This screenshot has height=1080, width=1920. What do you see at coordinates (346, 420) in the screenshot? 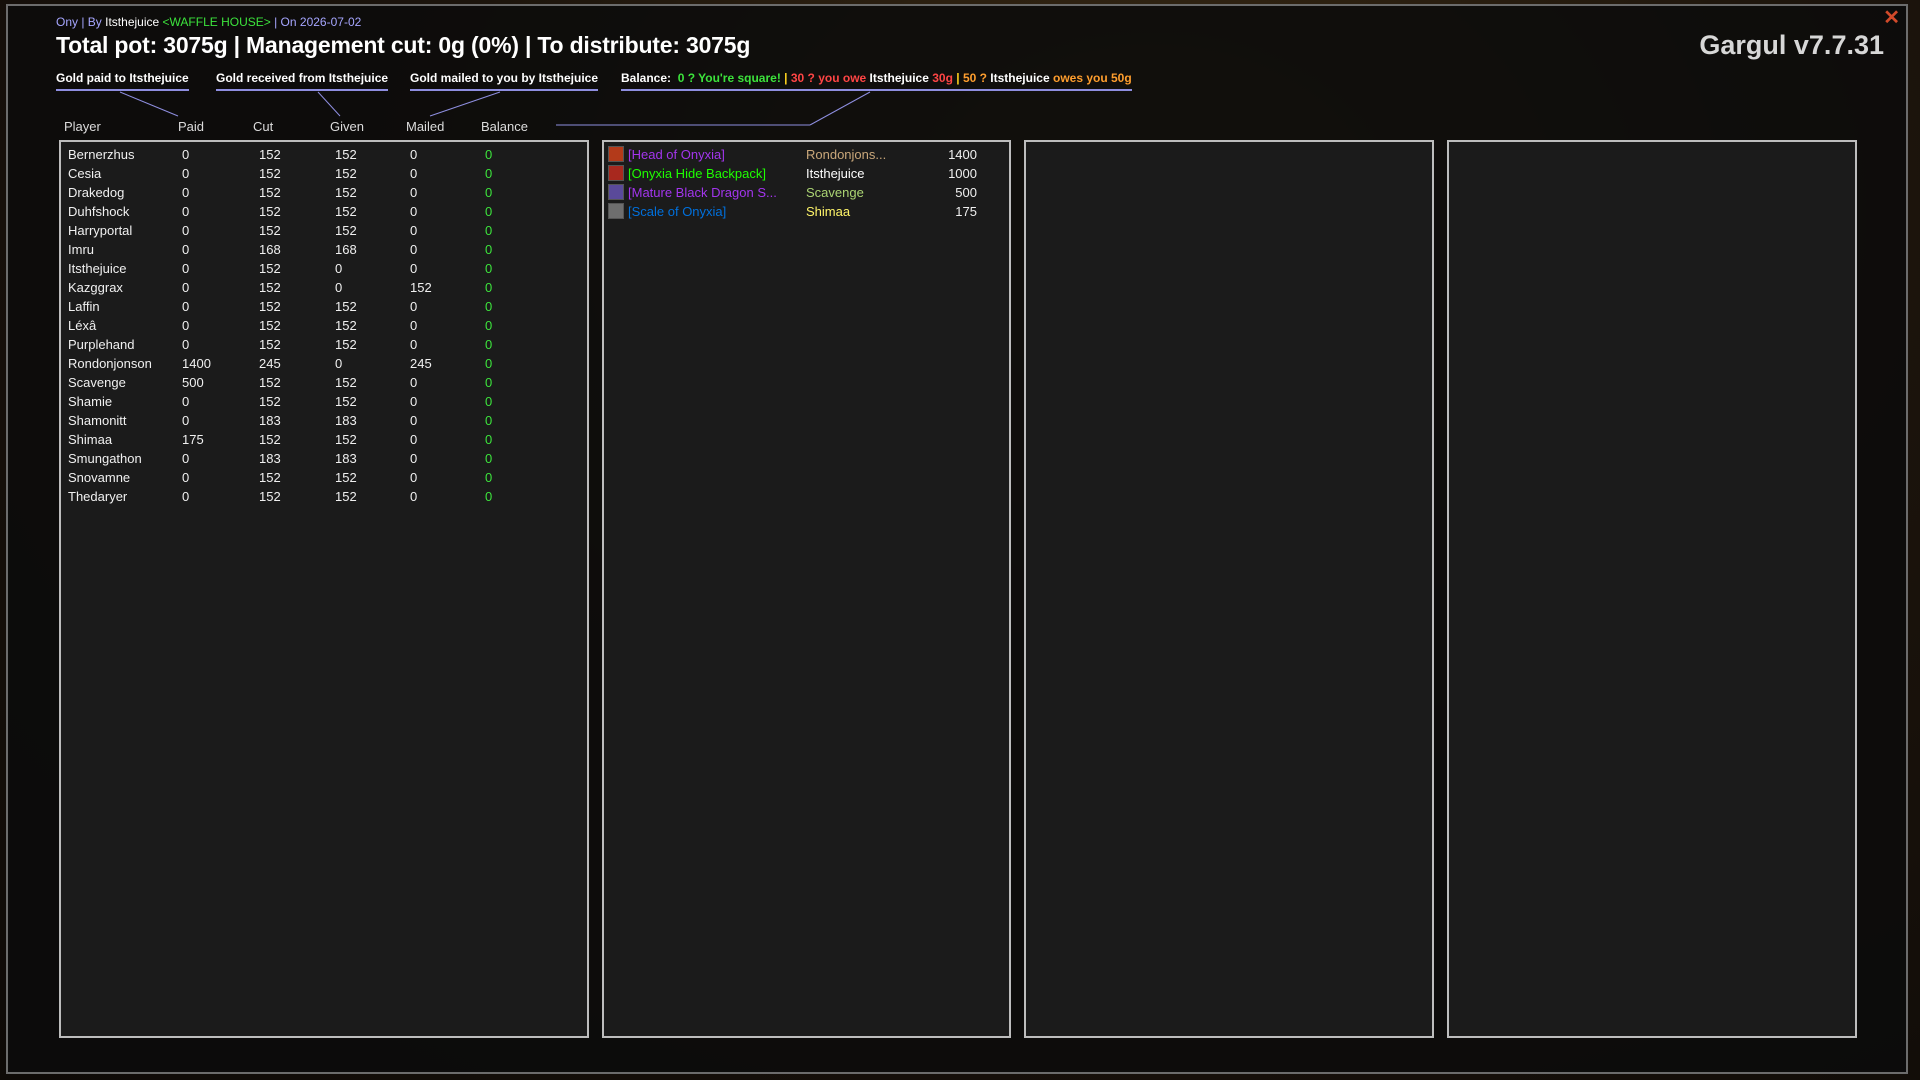
I see `given-value: 183` at bounding box center [346, 420].